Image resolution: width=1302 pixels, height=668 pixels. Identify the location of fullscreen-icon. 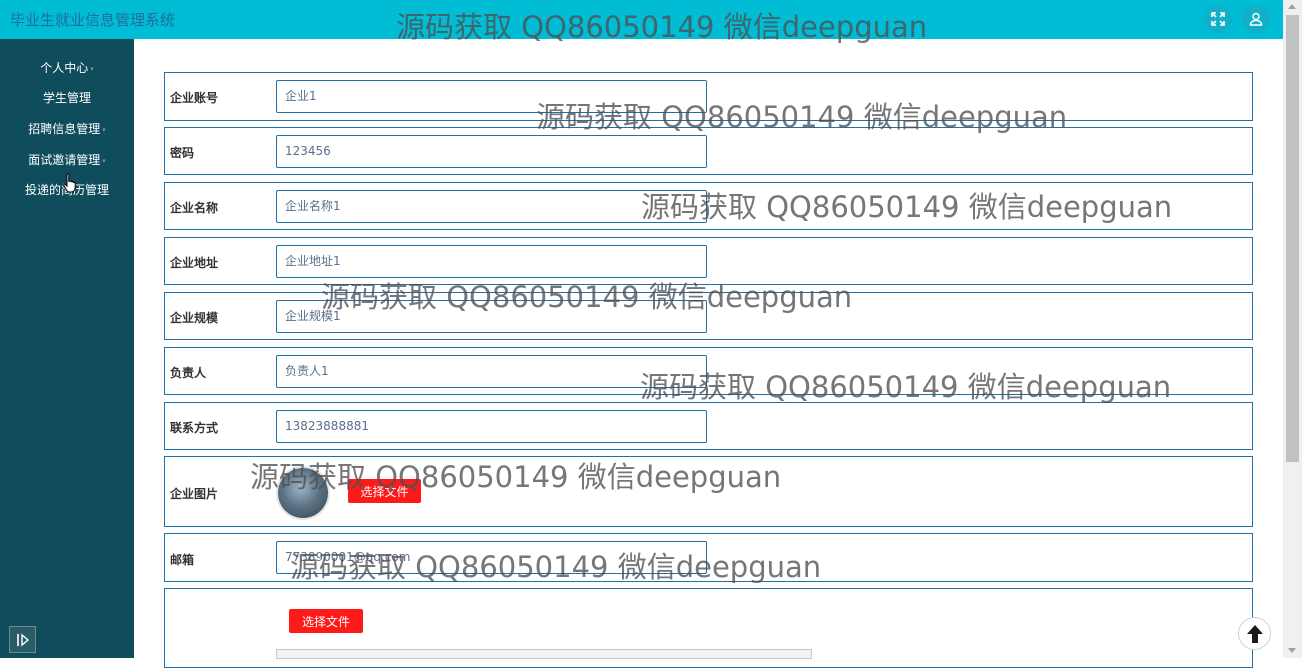
(1218, 19).